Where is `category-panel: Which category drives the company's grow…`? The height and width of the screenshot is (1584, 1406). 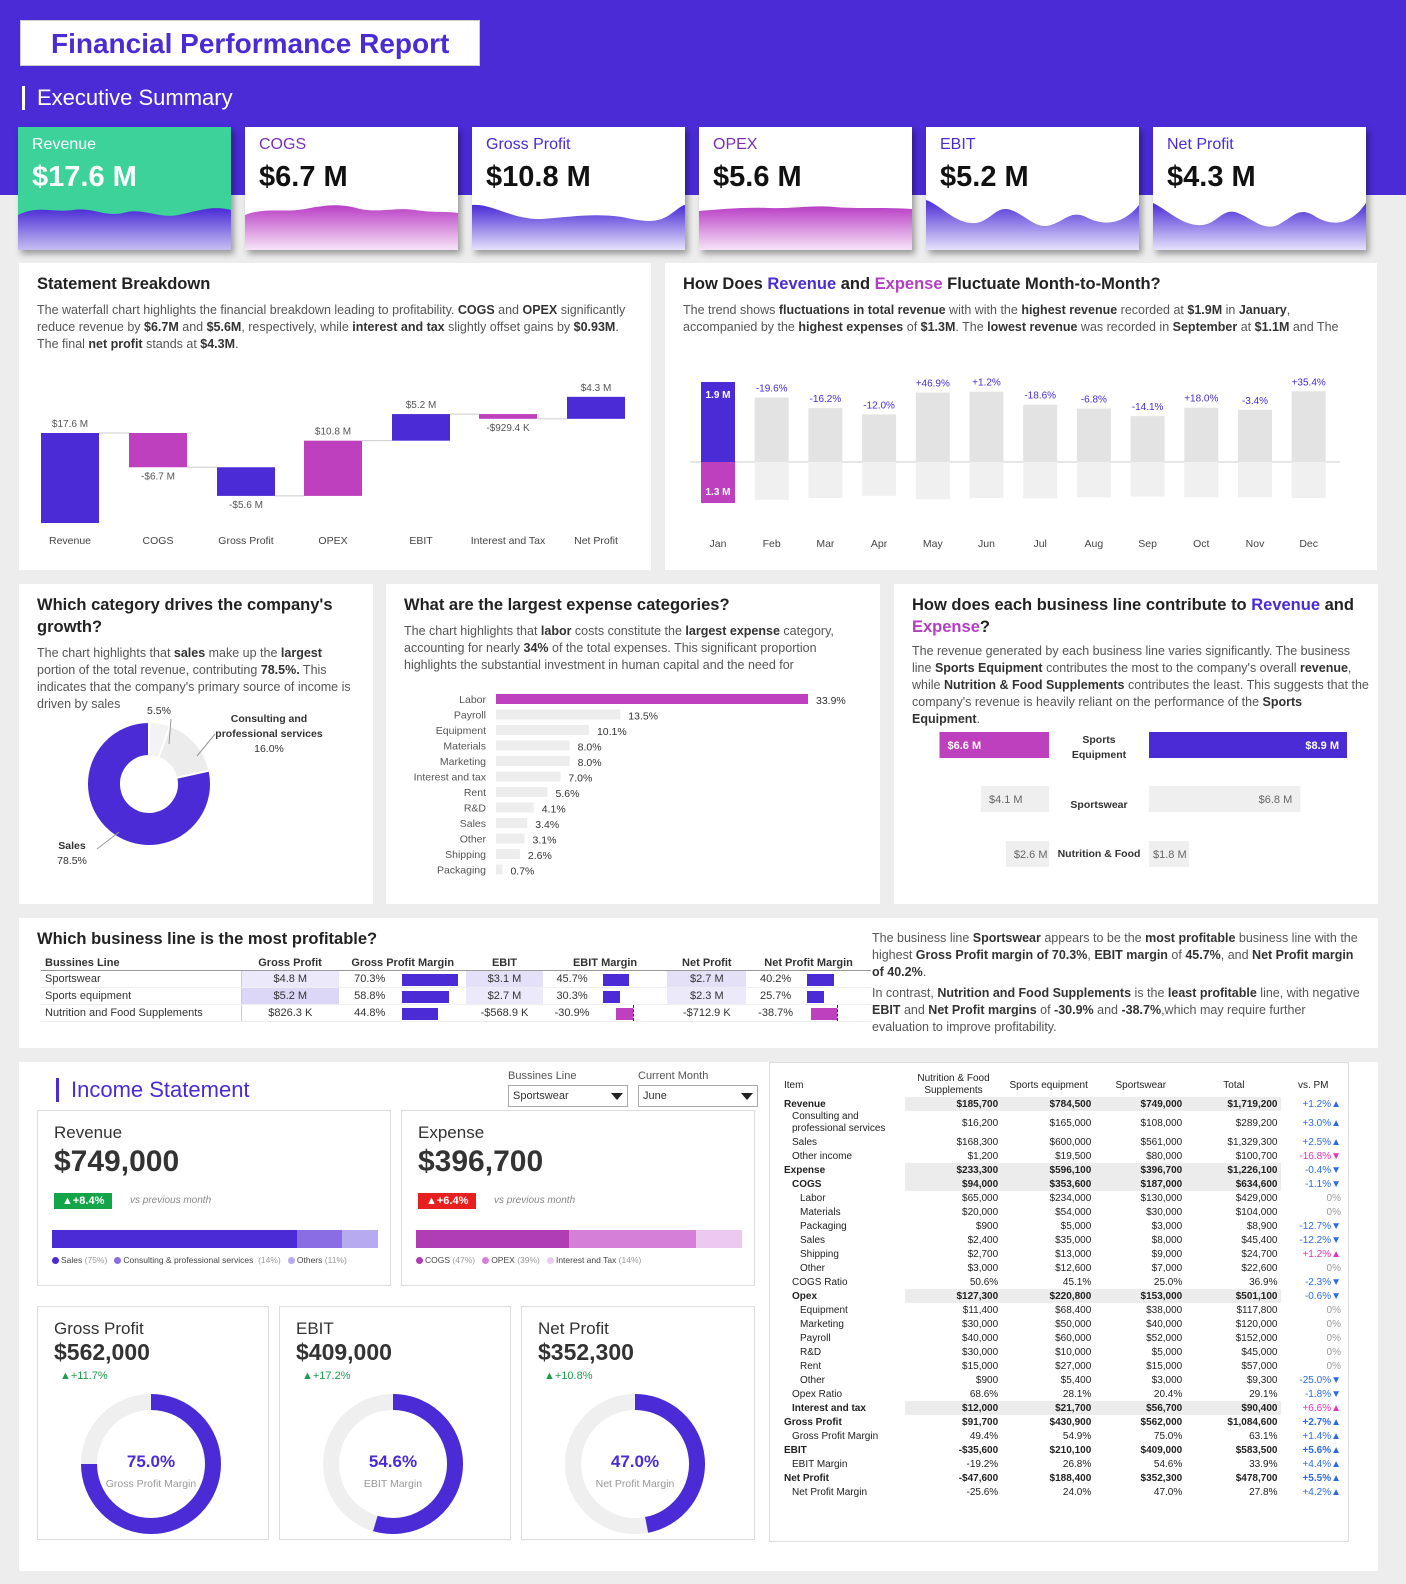
category-panel: Which category drives the company's grow… is located at coordinates (196, 744).